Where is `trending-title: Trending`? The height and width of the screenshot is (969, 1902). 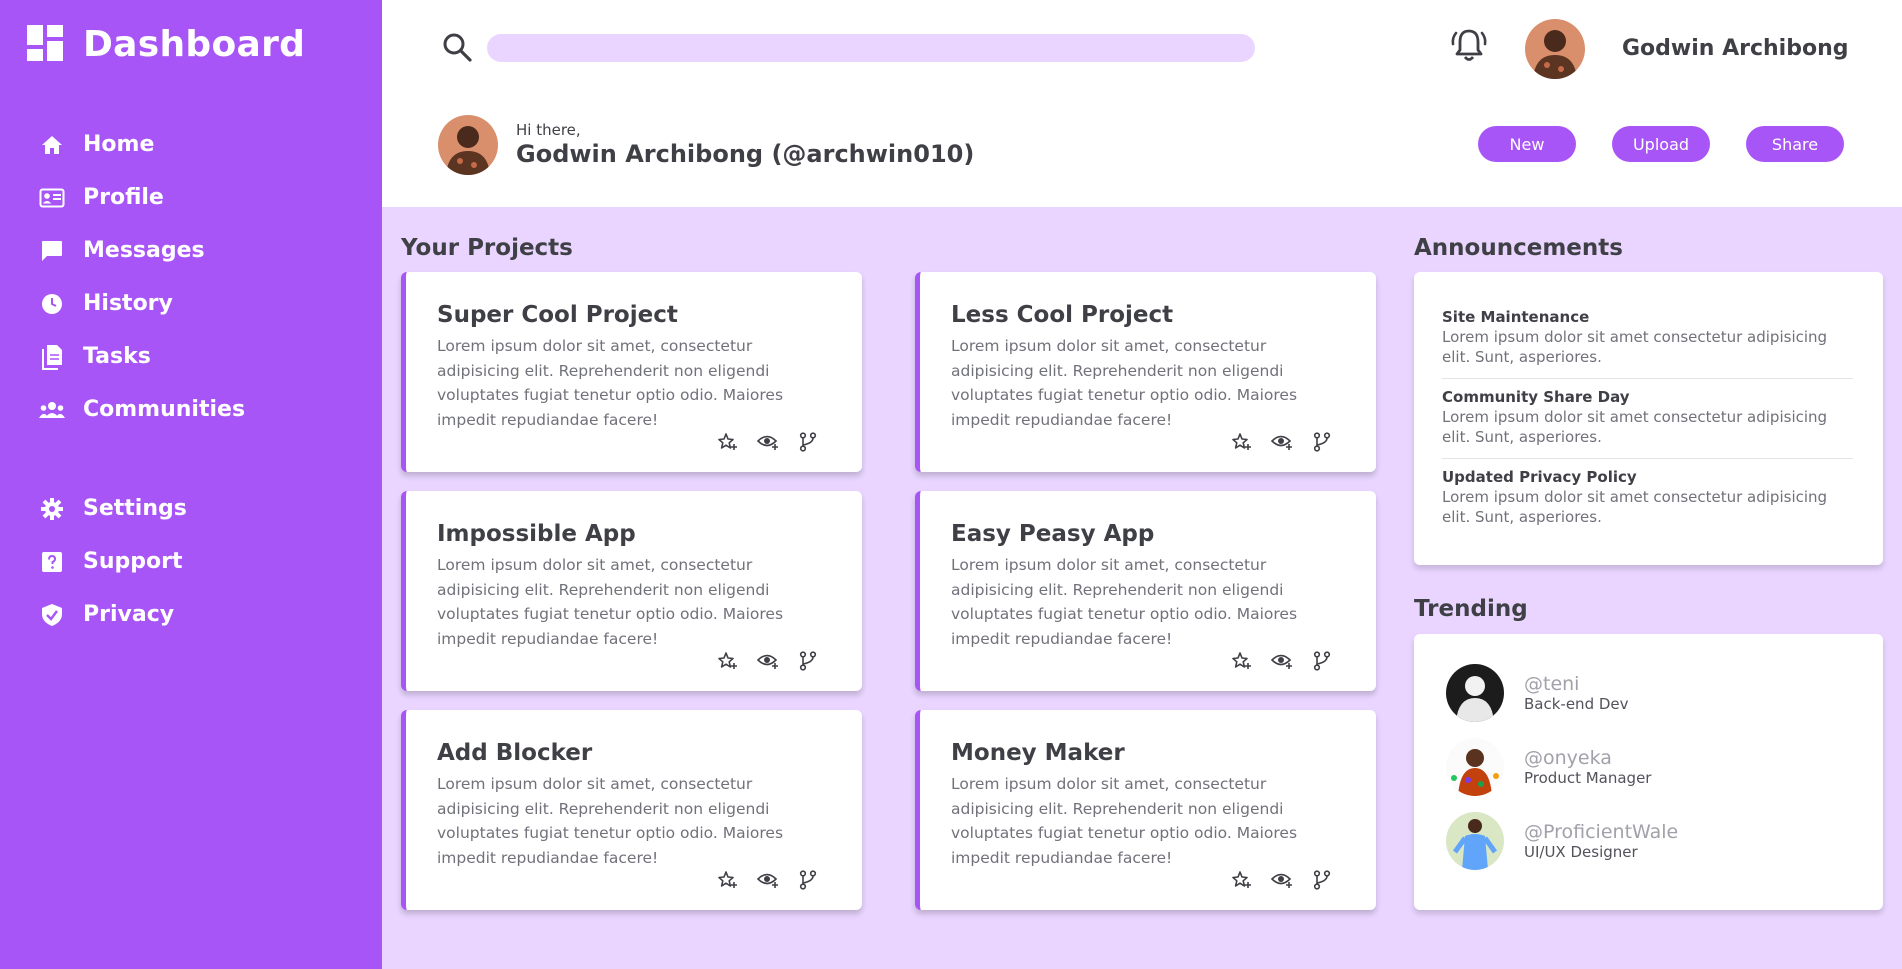 trending-title: Trending is located at coordinates (1471, 609).